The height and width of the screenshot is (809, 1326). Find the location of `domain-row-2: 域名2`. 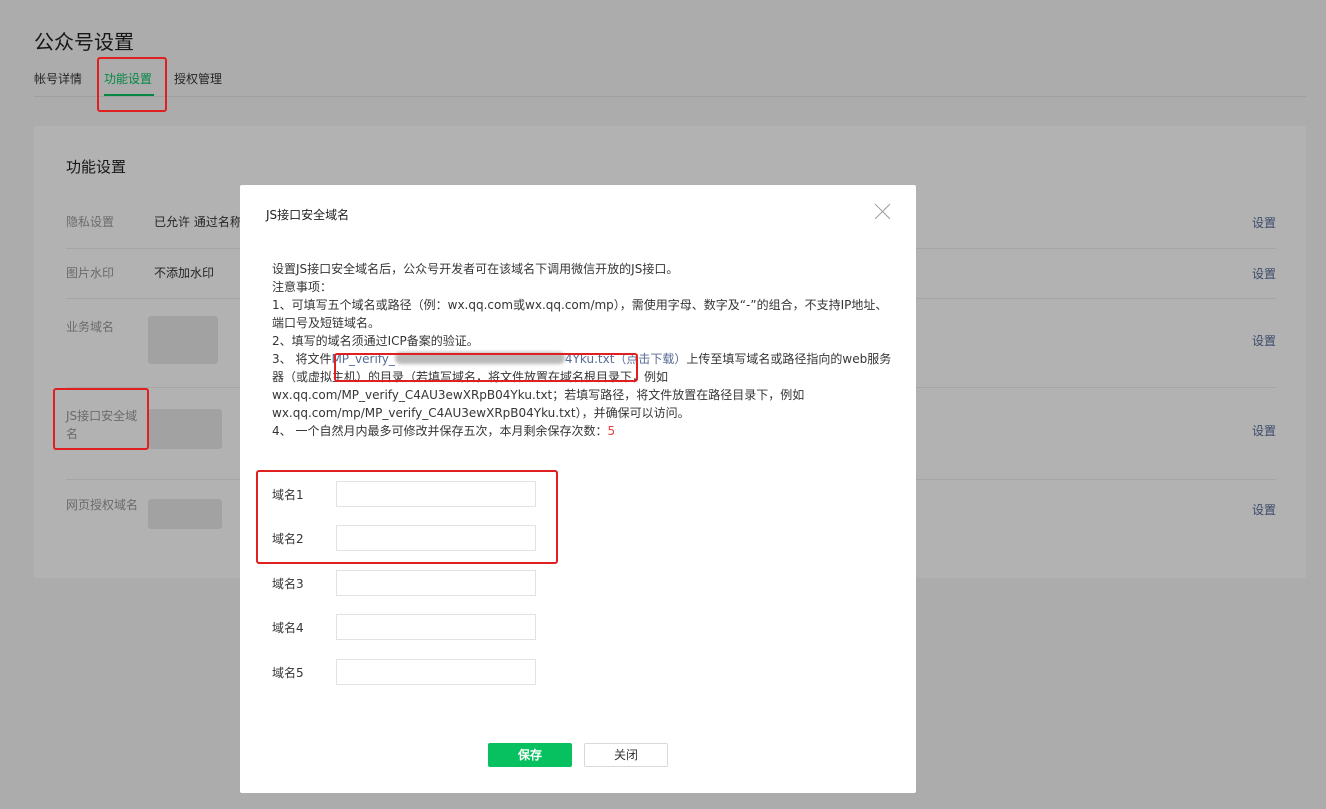

domain-row-2: 域名2 is located at coordinates (422, 538).